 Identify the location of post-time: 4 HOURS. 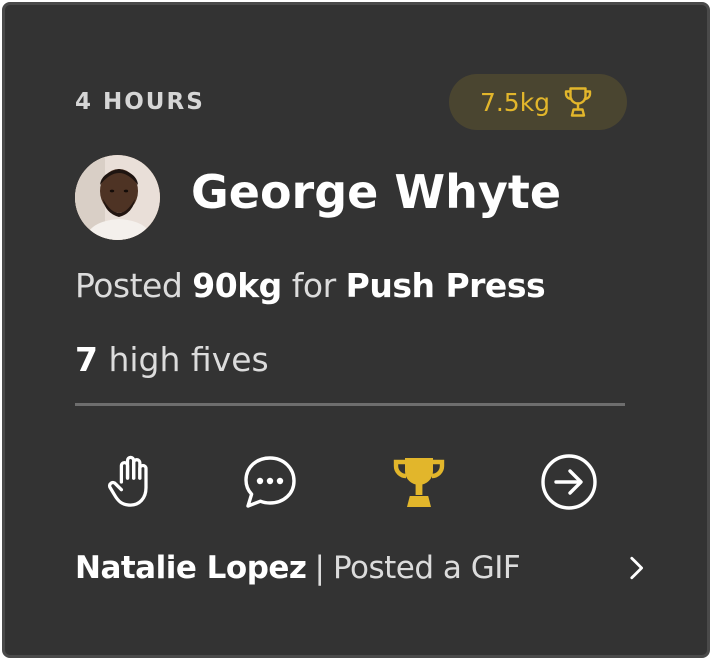
(140, 102).